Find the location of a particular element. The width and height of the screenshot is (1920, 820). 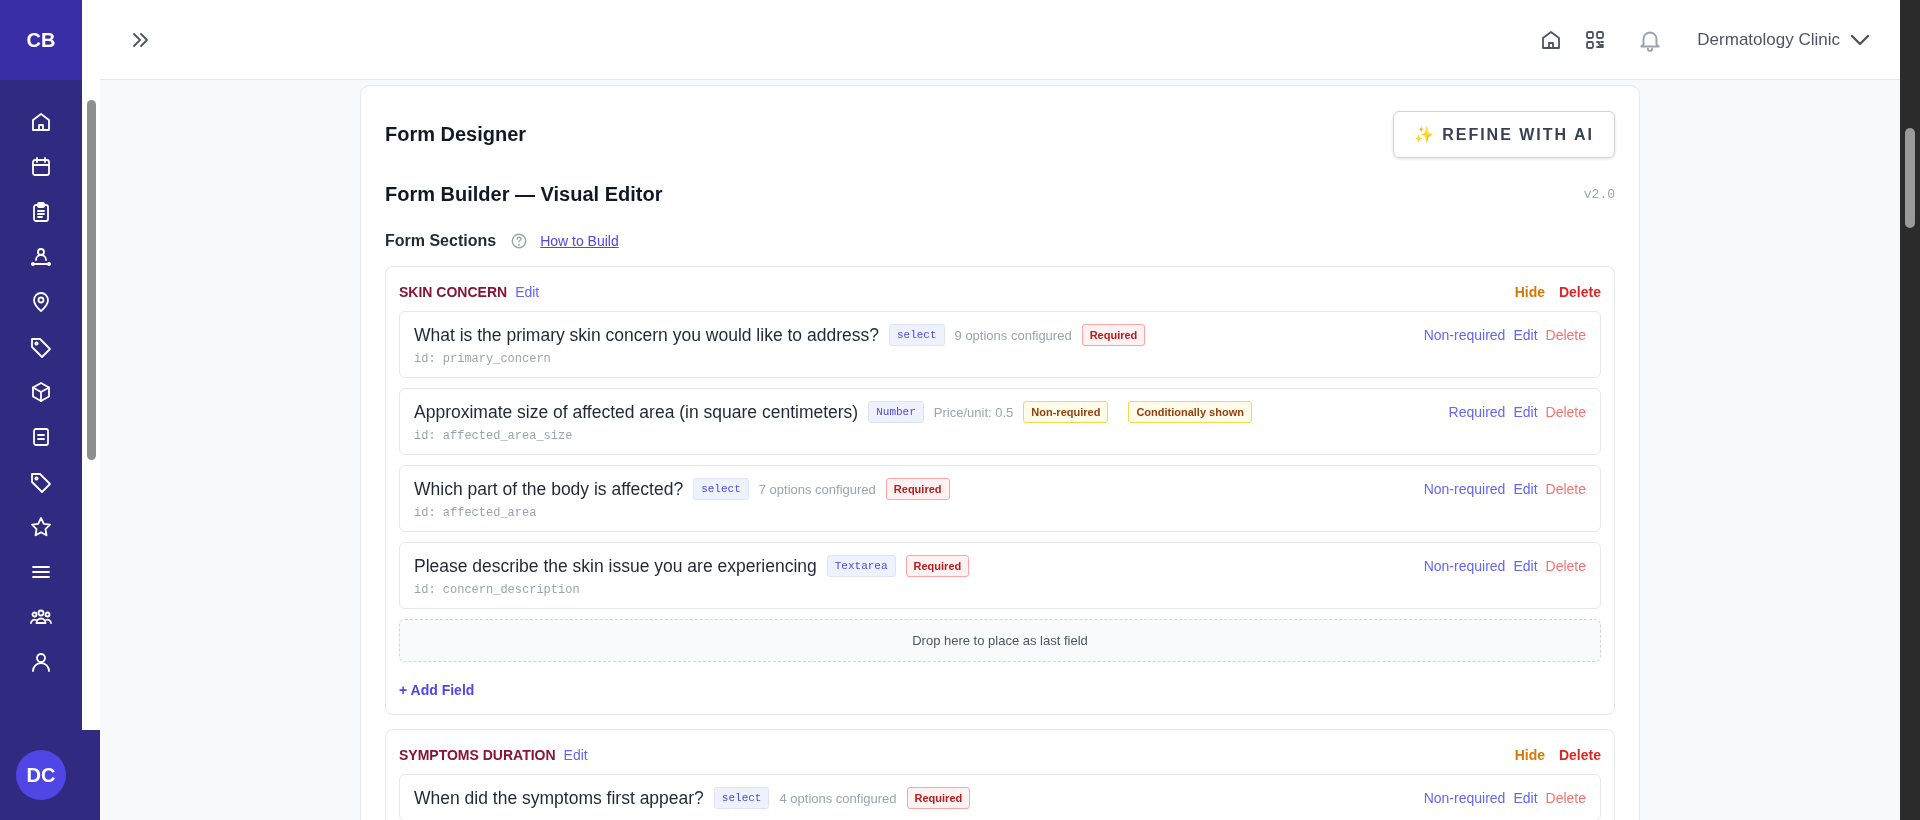

form-field-row: When did the symptoms first appear? select 4 options configured Required Non-required Edit Delete is located at coordinates (1000, 797).